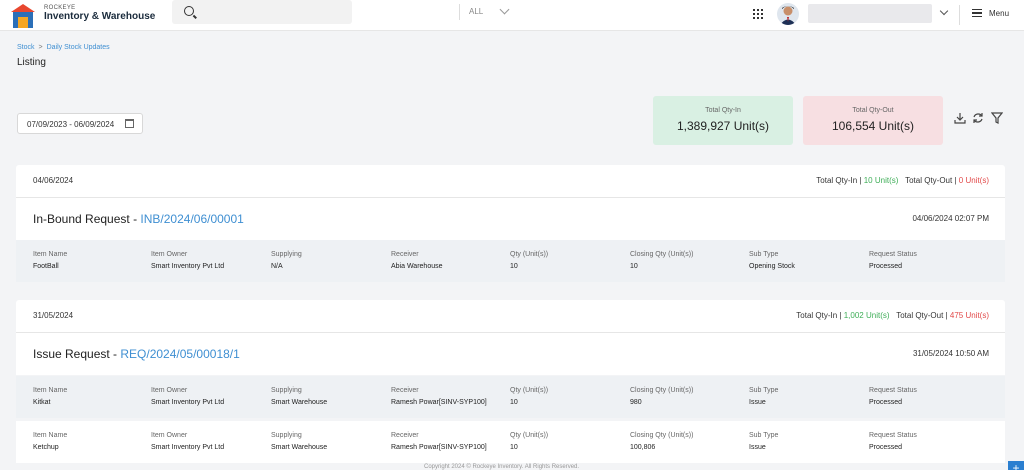  What do you see at coordinates (723, 110) in the screenshot?
I see `total-qty-in-label: Total Qty-In` at bounding box center [723, 110].